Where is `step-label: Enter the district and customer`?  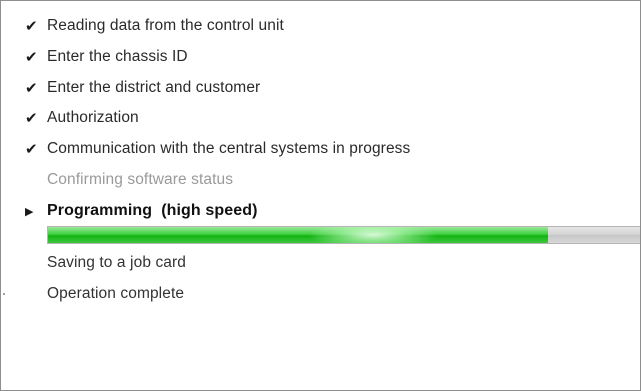 step-label: Enter the district and customer is located at coordinates (154, 87).